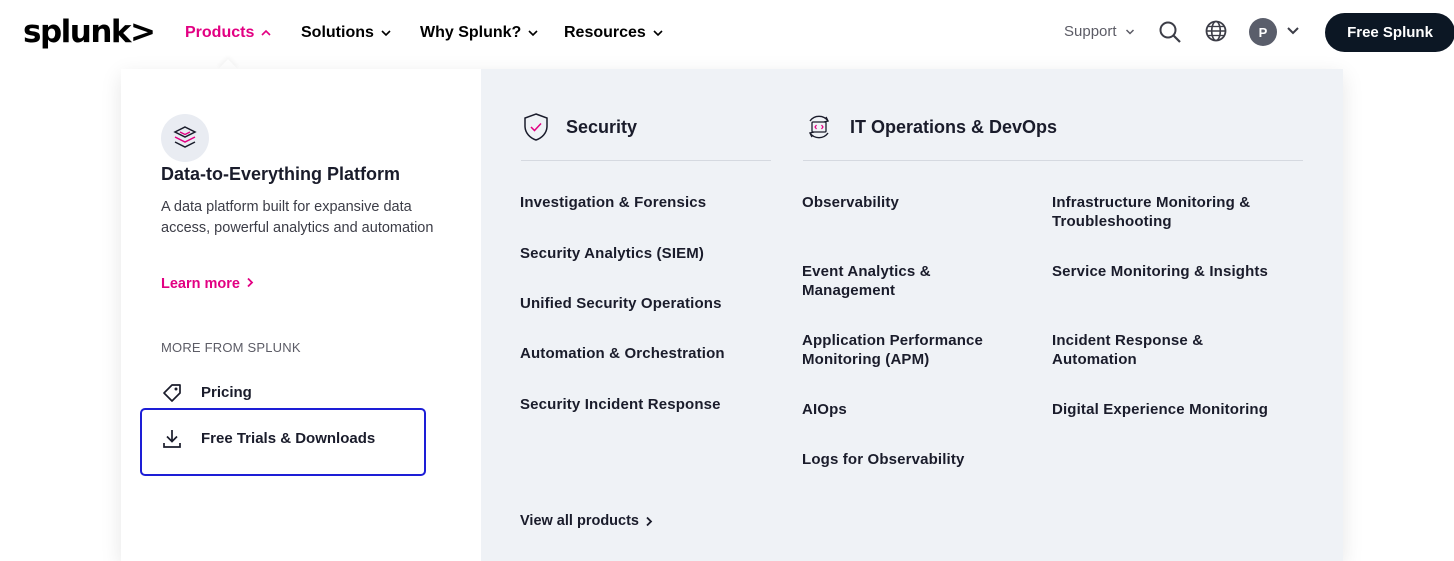 Image resolution: width=1454 pixels, height=561 pixels. Describe the element at coordinates (1263, 32) in the screenshot. I see `avatar: P` at that location.